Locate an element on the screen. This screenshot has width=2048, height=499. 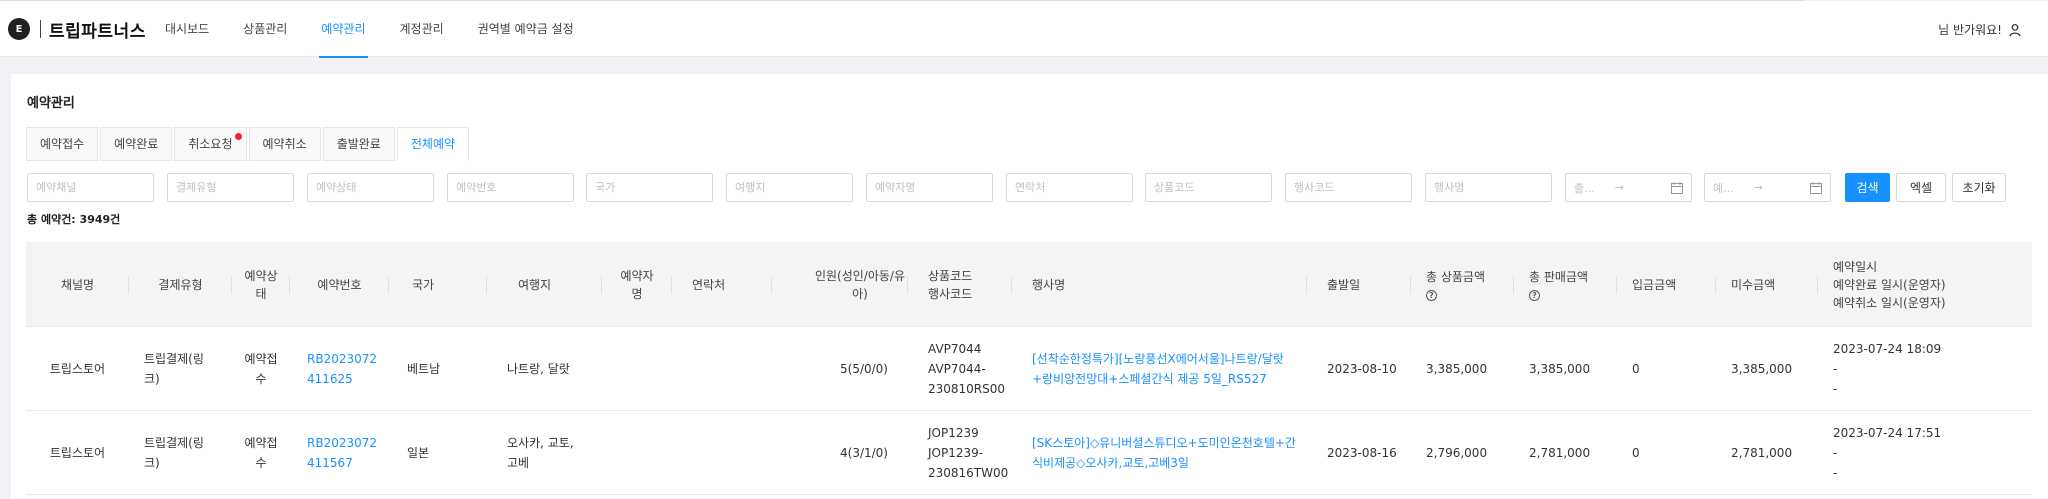
user-menu: 님 반가워요! is located at coordinates (1993, 29).